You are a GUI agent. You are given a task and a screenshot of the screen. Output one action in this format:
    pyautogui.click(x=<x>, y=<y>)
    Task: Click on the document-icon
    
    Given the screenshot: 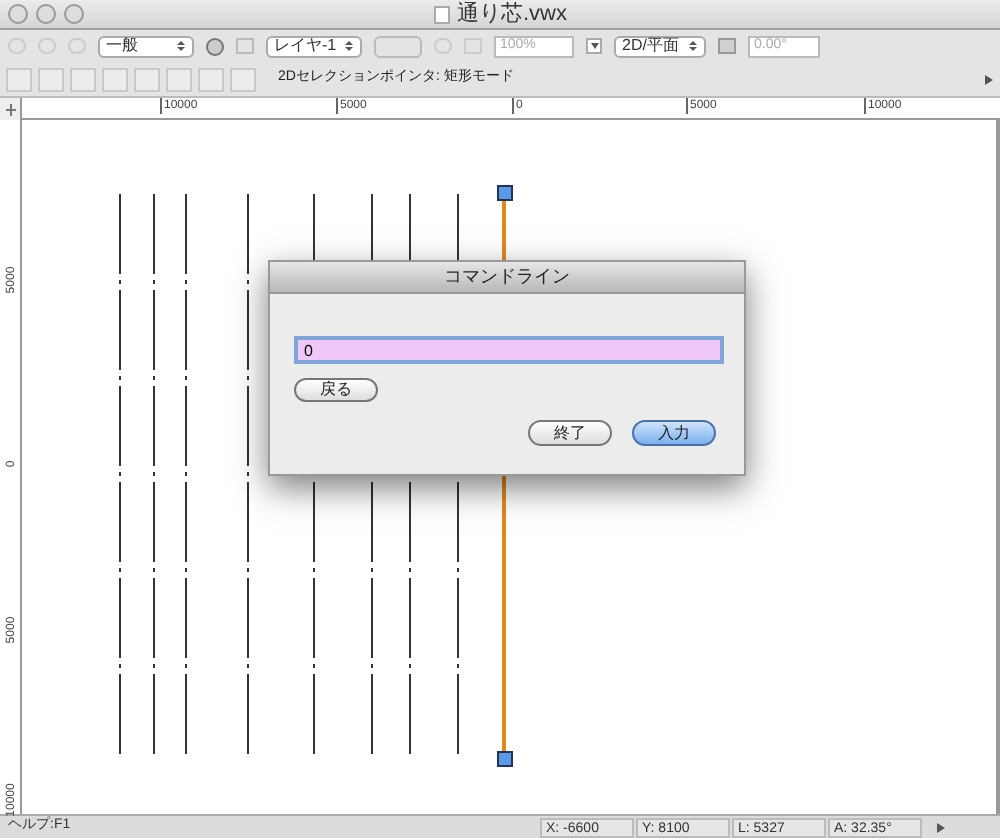 What is the action you would take?
    pyautogui.click(x=441, y=14)
    